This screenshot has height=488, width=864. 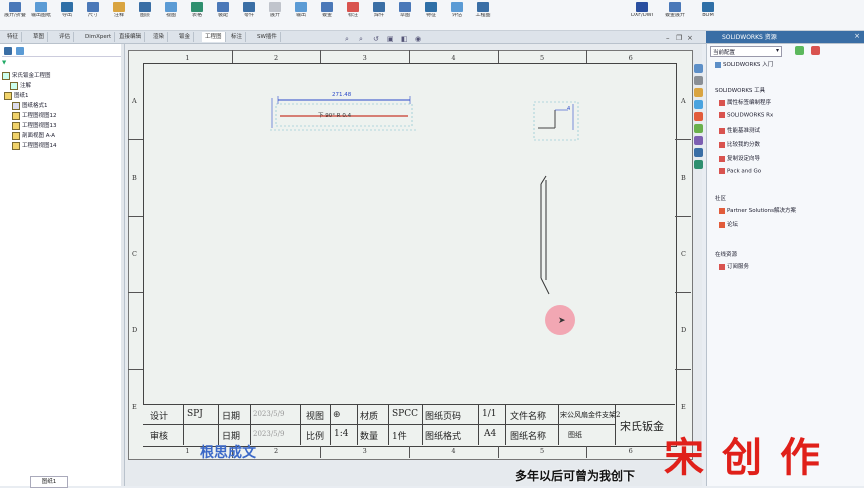 What do you see at coordinates (334, 115) in the screenshot?
I see `dim-text-bend: 下 90° R 0.4` at bounding box center [334, 115].